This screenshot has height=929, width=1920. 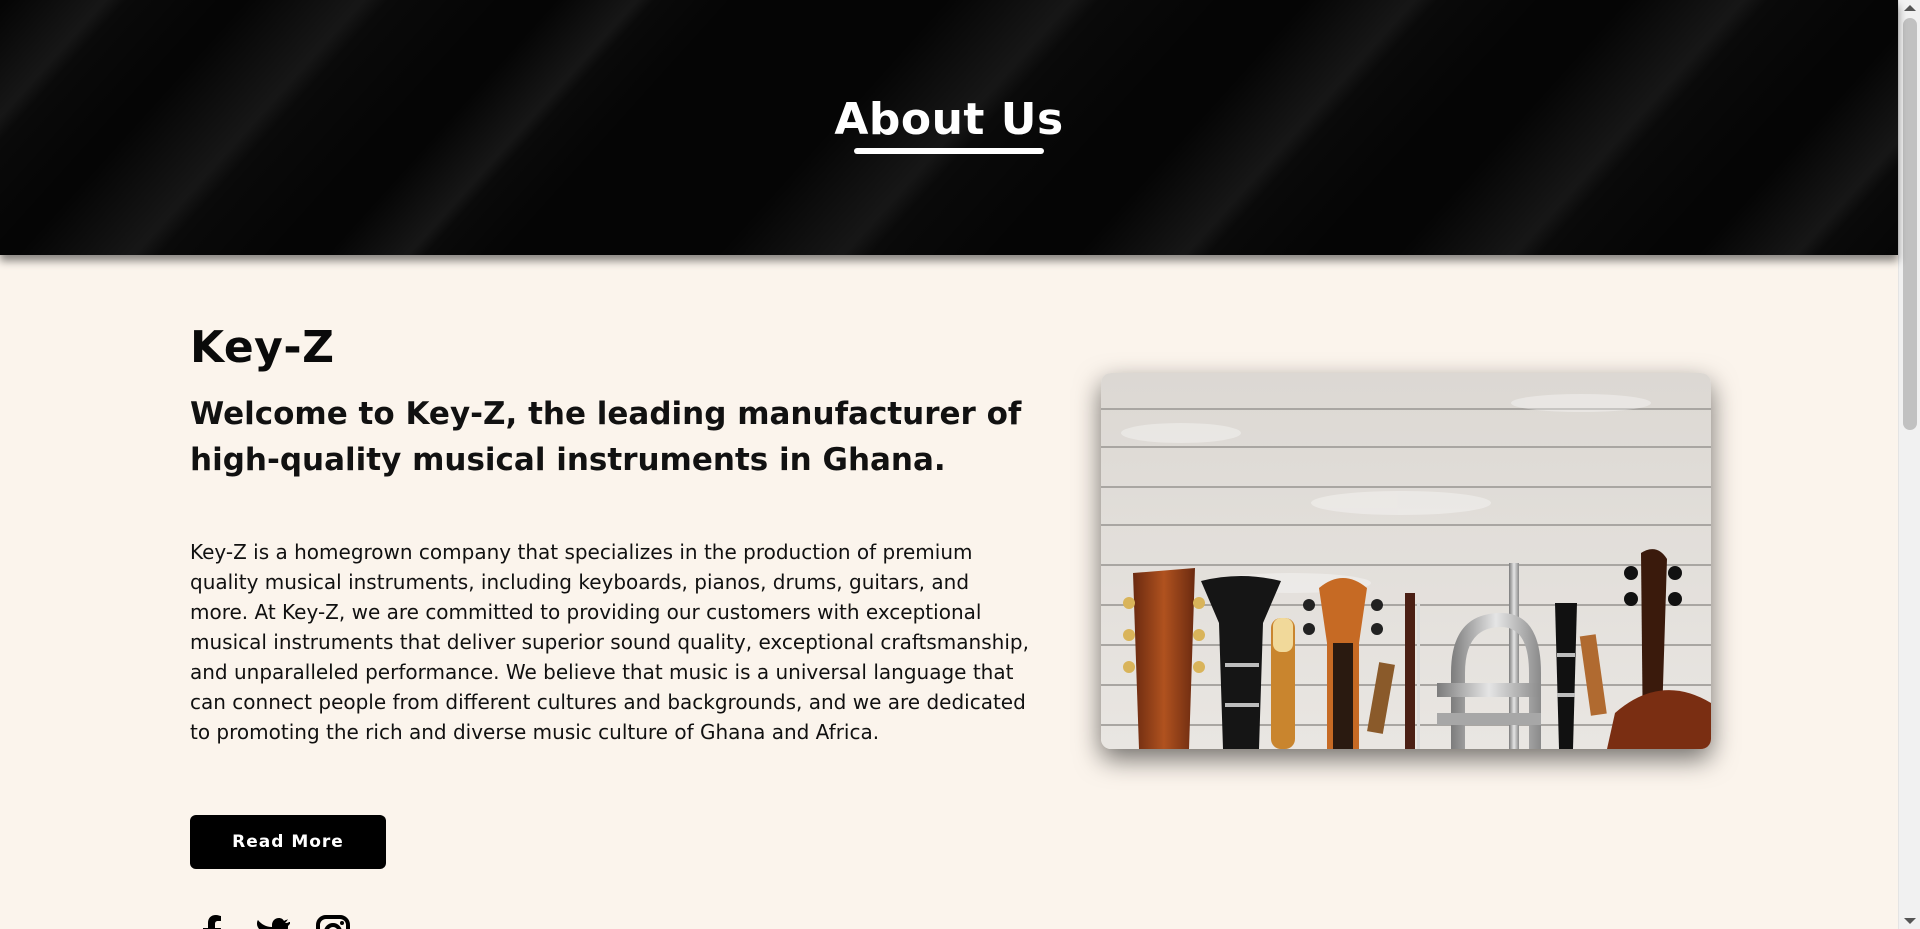 What do you see at coordinates (333, 922) in the screenshot?
I see `instagram-icon` at bounding box center [333, 922].